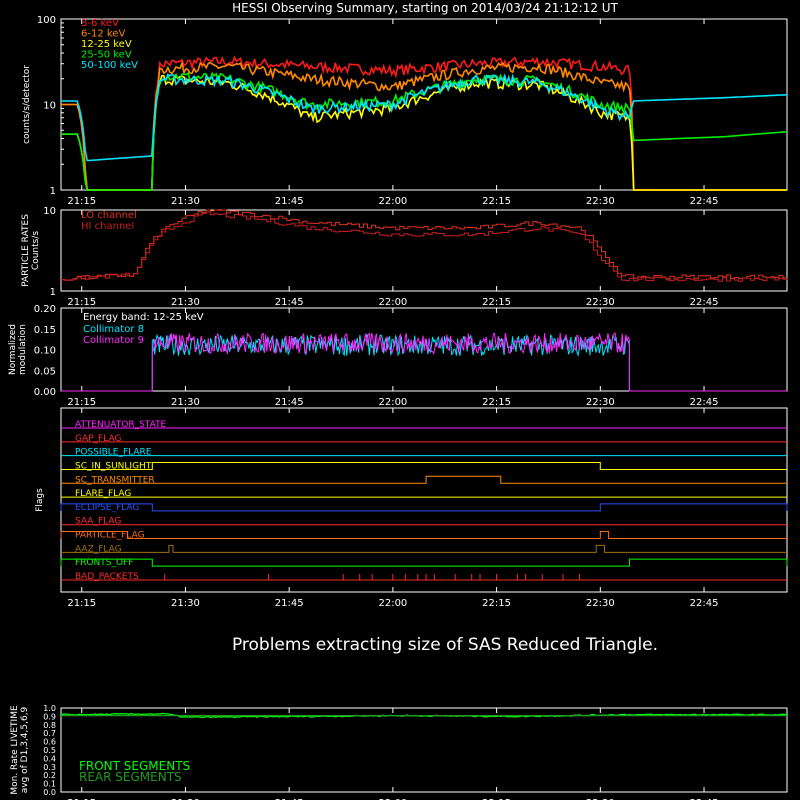 This screenshot has height=800, width=800. What do you see at coordinates (496, 302) in the screenshot?
I see `particle-x-tick-label: 22:15` at bounding box center [496, 302].